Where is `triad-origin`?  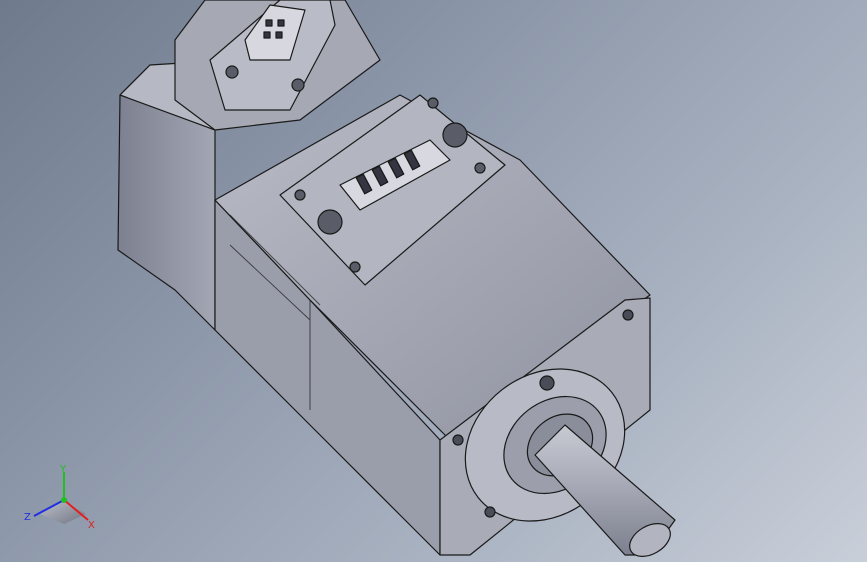 triad-origin is located at coordinates (64, 500).